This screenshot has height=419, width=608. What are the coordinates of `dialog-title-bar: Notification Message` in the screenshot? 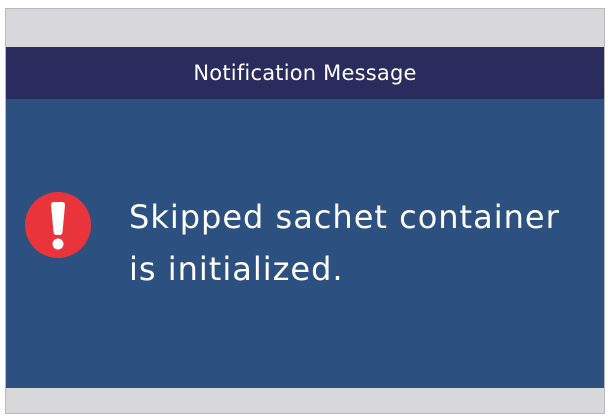 It's located at (305, 73).